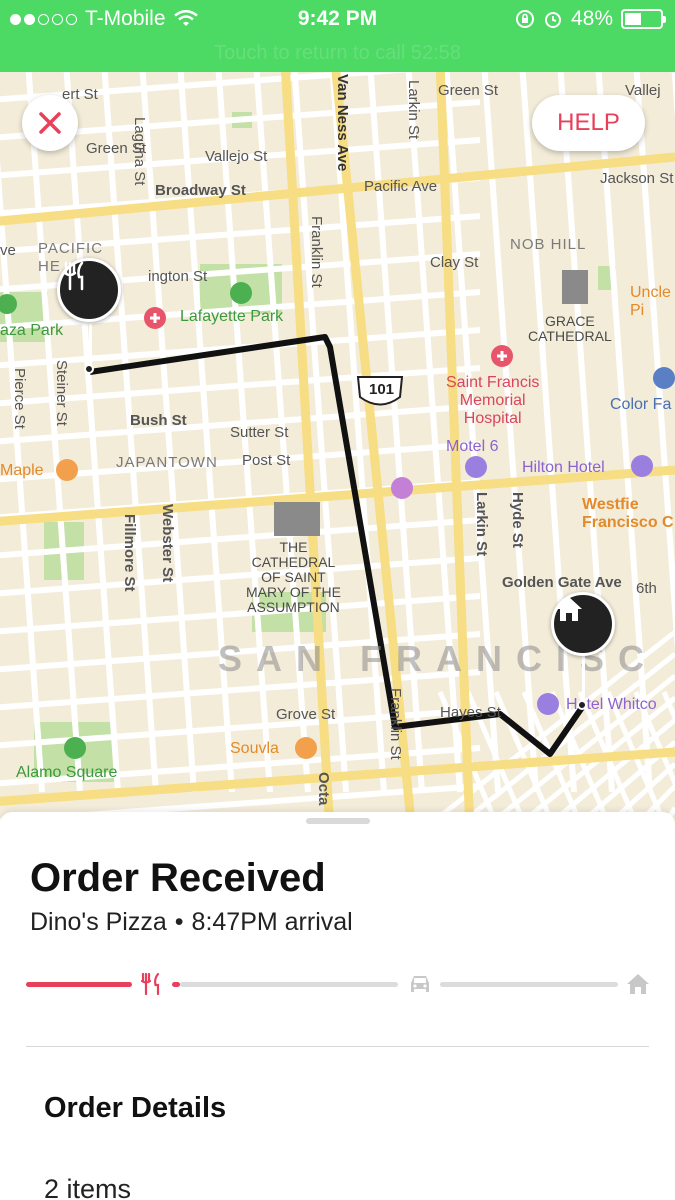 The height and width of the screenshot is (1200, 675). I want to click on orientation-lock-icon, so click(524, 19).